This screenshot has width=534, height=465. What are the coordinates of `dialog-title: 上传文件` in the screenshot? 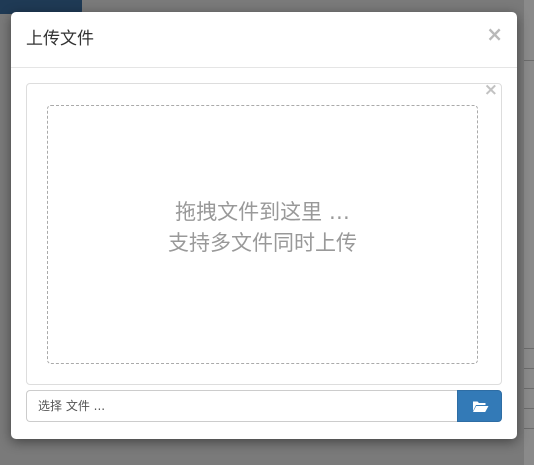 It's located at (60, 39).